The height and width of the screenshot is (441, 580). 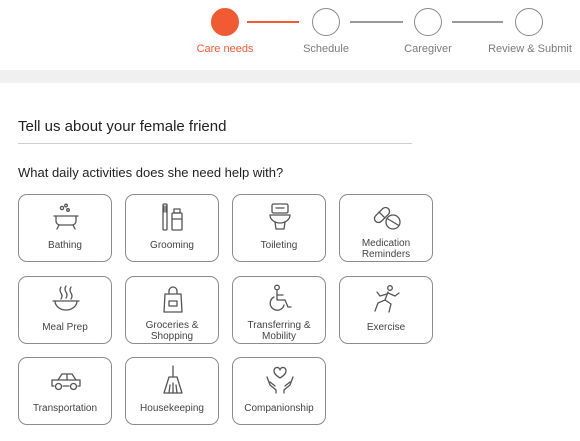 I want to click on activity-label: Exercise, so click(x=386, y=327).